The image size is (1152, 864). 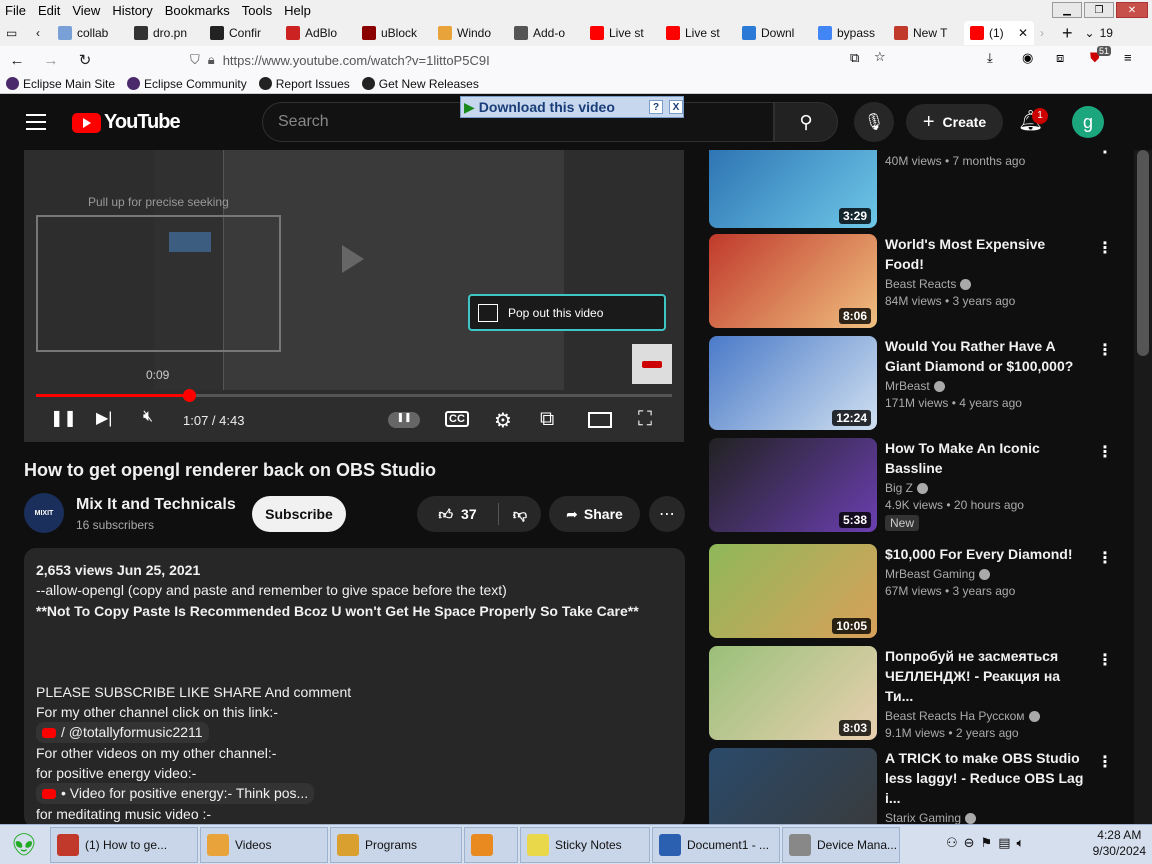 What do you see at coordinates (594, 514) in the screenshot?
I see `share-button: ➦ Share` at bounding box center [594, 514].